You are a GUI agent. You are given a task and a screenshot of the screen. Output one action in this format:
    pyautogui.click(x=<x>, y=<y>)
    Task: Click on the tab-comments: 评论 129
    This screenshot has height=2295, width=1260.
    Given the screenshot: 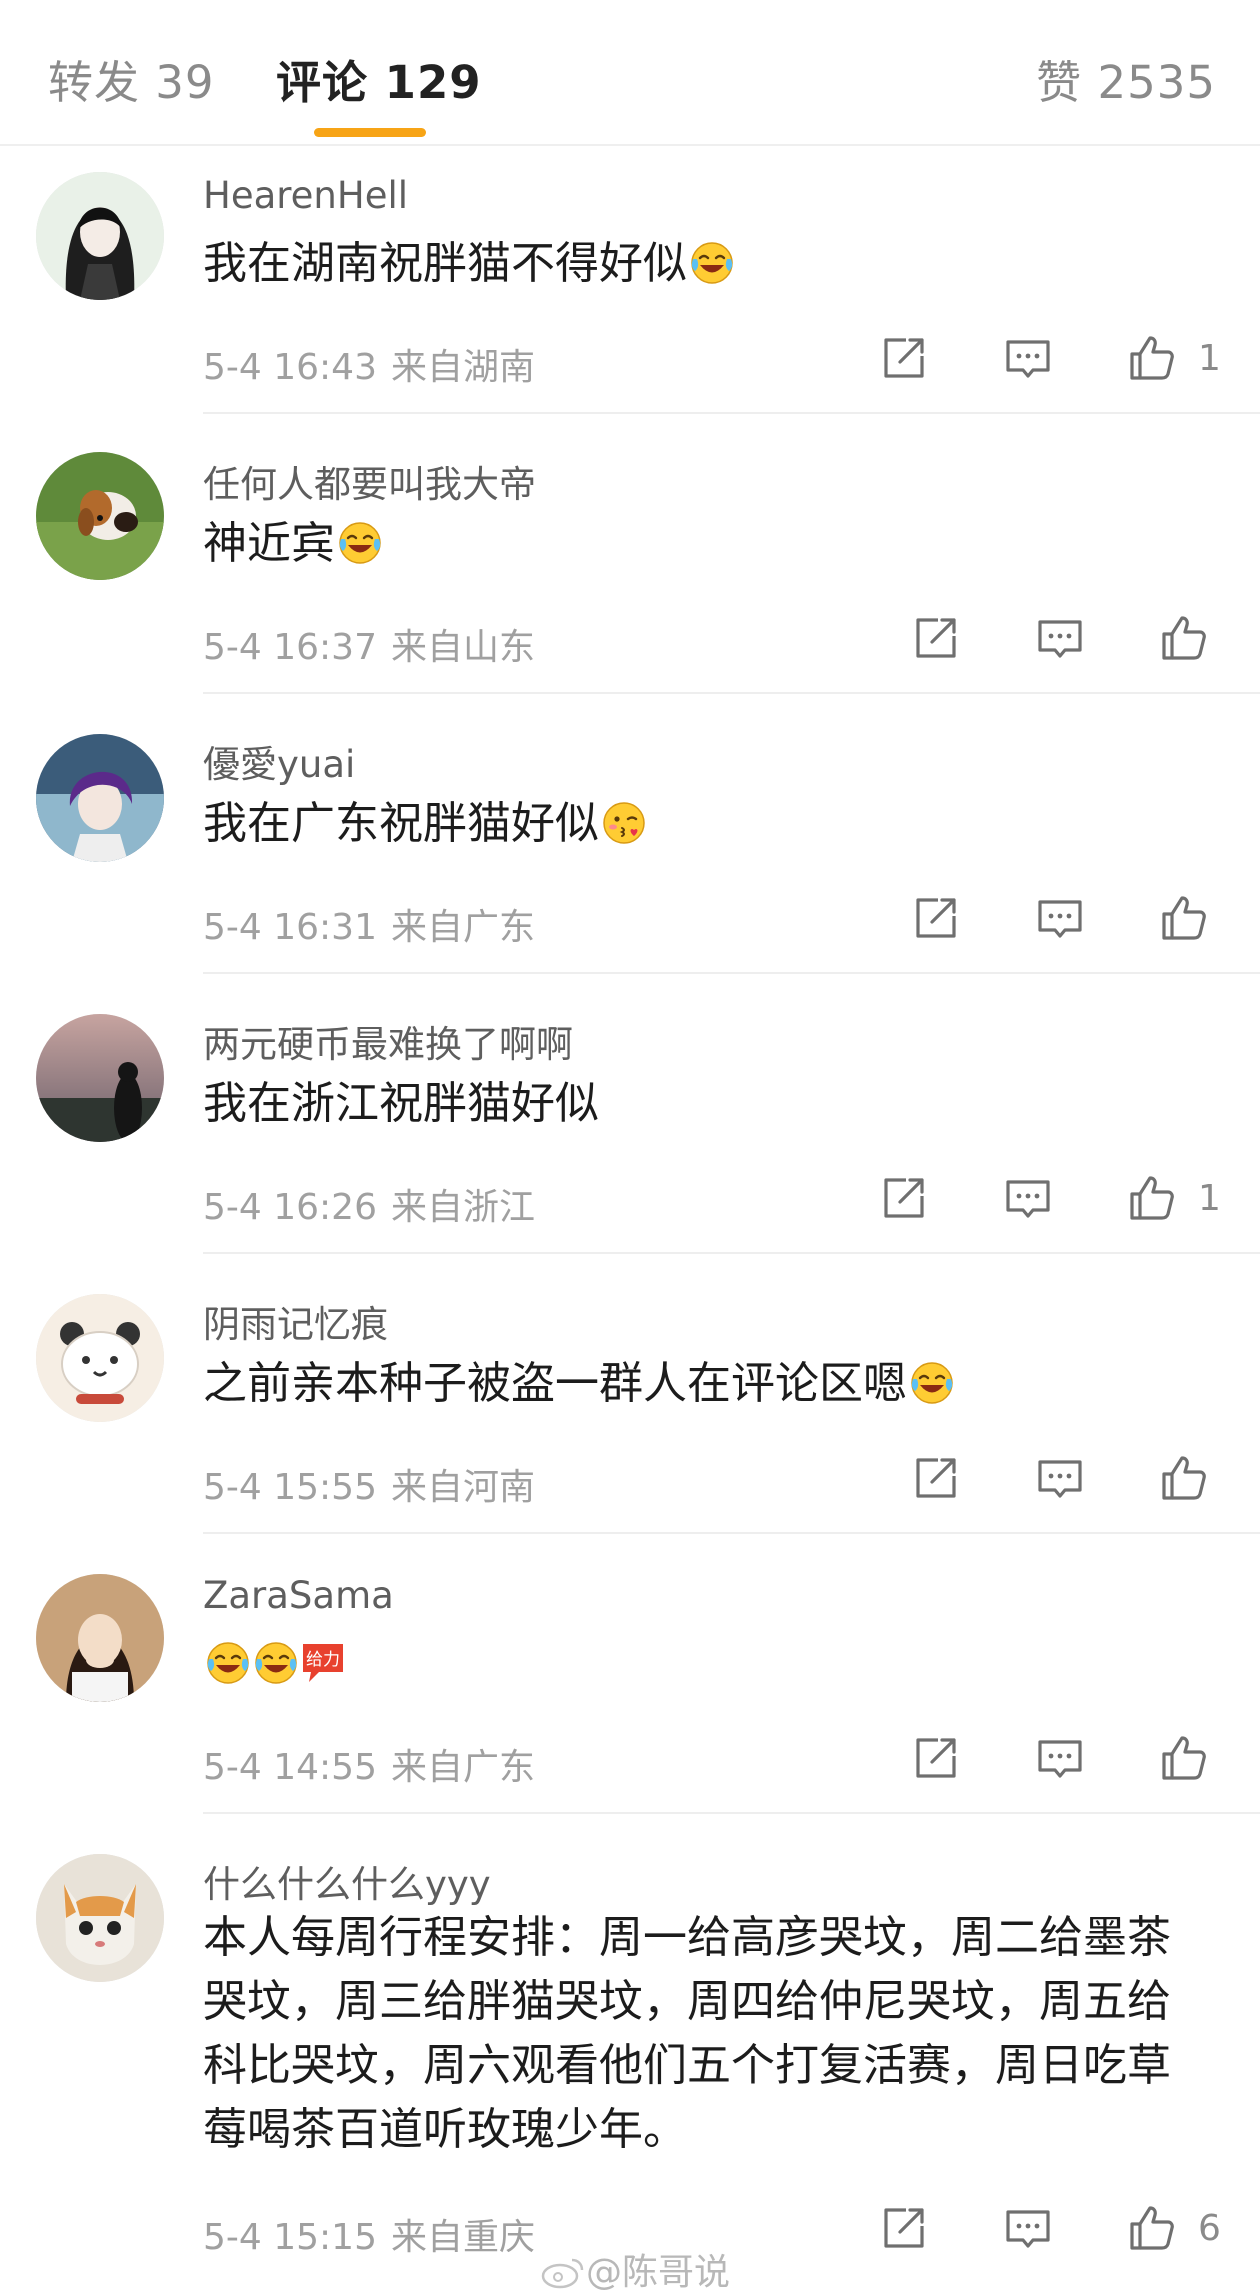 What is the action you would take?
    pyautogui.click(x=379, y=78)
    